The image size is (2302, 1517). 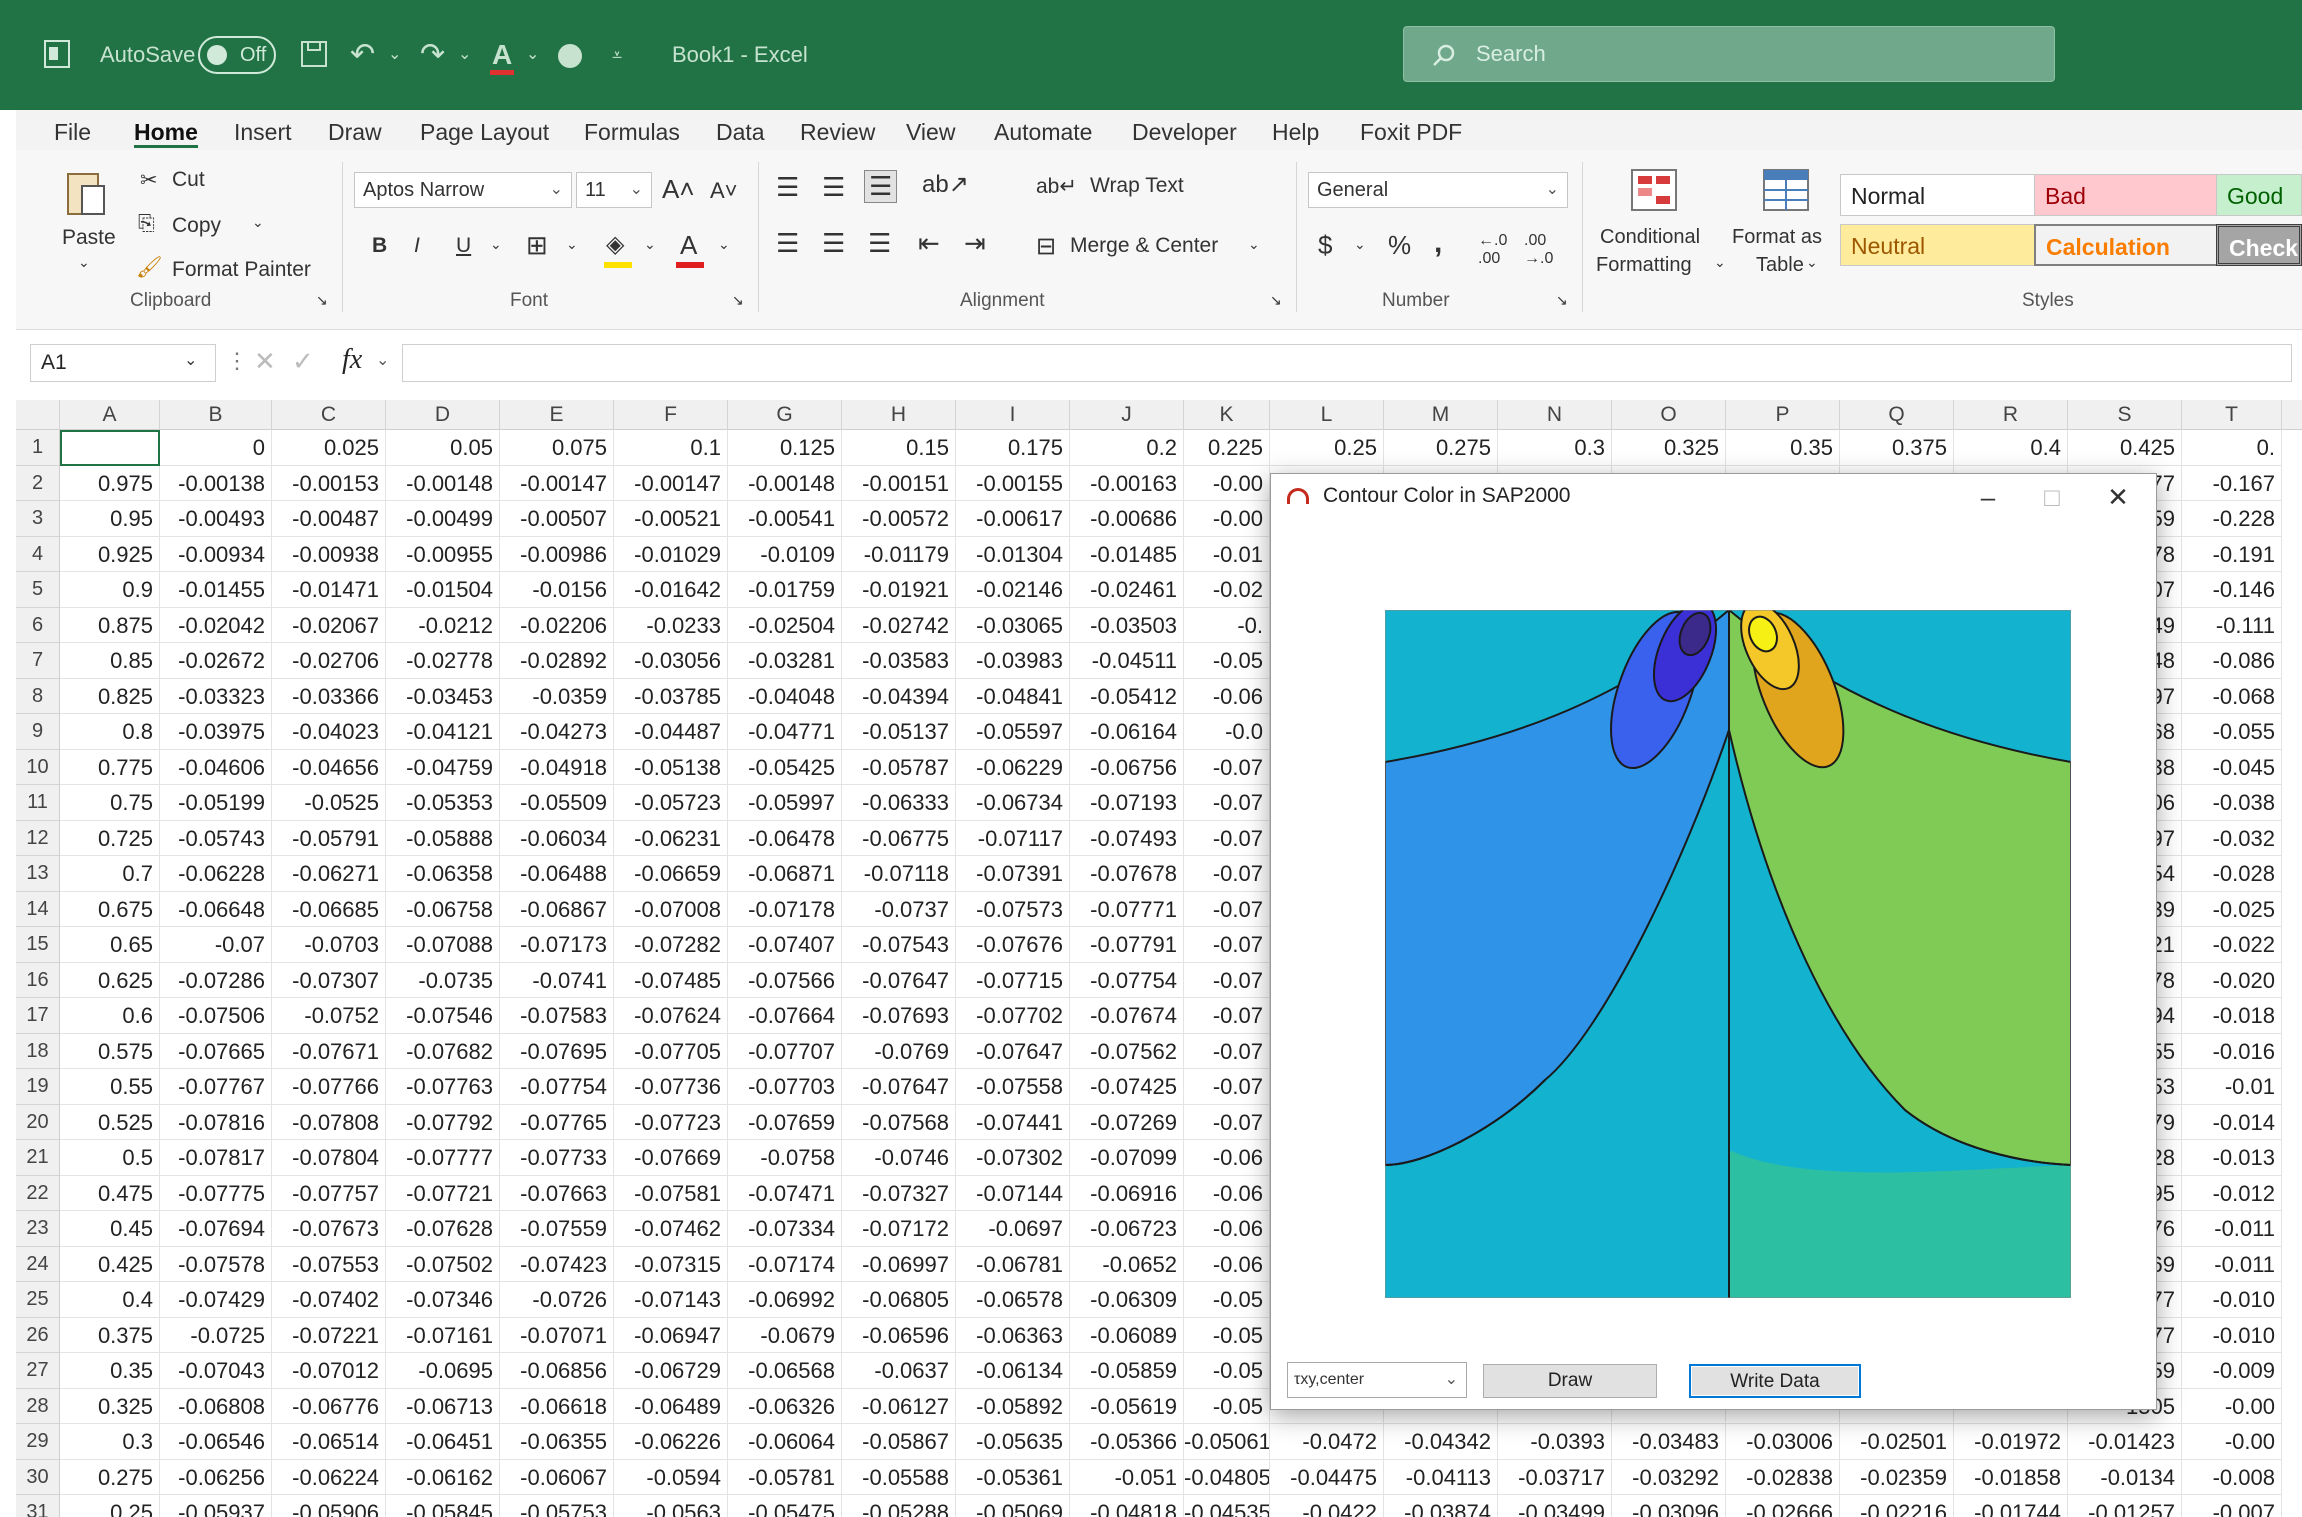 What do you see at coordinates (38, 415) in the screenshot?
I see `select-all-corner` at bounding box center [38, 415].